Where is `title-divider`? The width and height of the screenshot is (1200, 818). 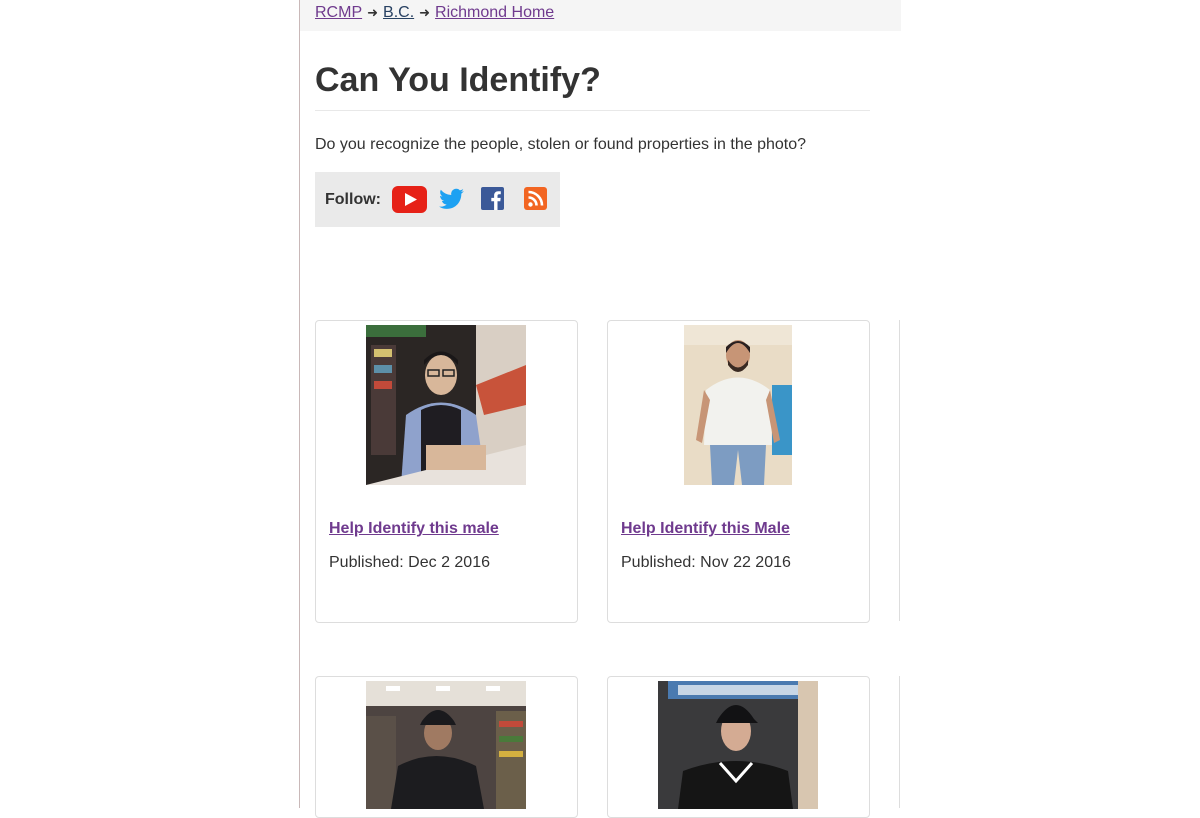 title-divider is located at coordinates (592, 110).